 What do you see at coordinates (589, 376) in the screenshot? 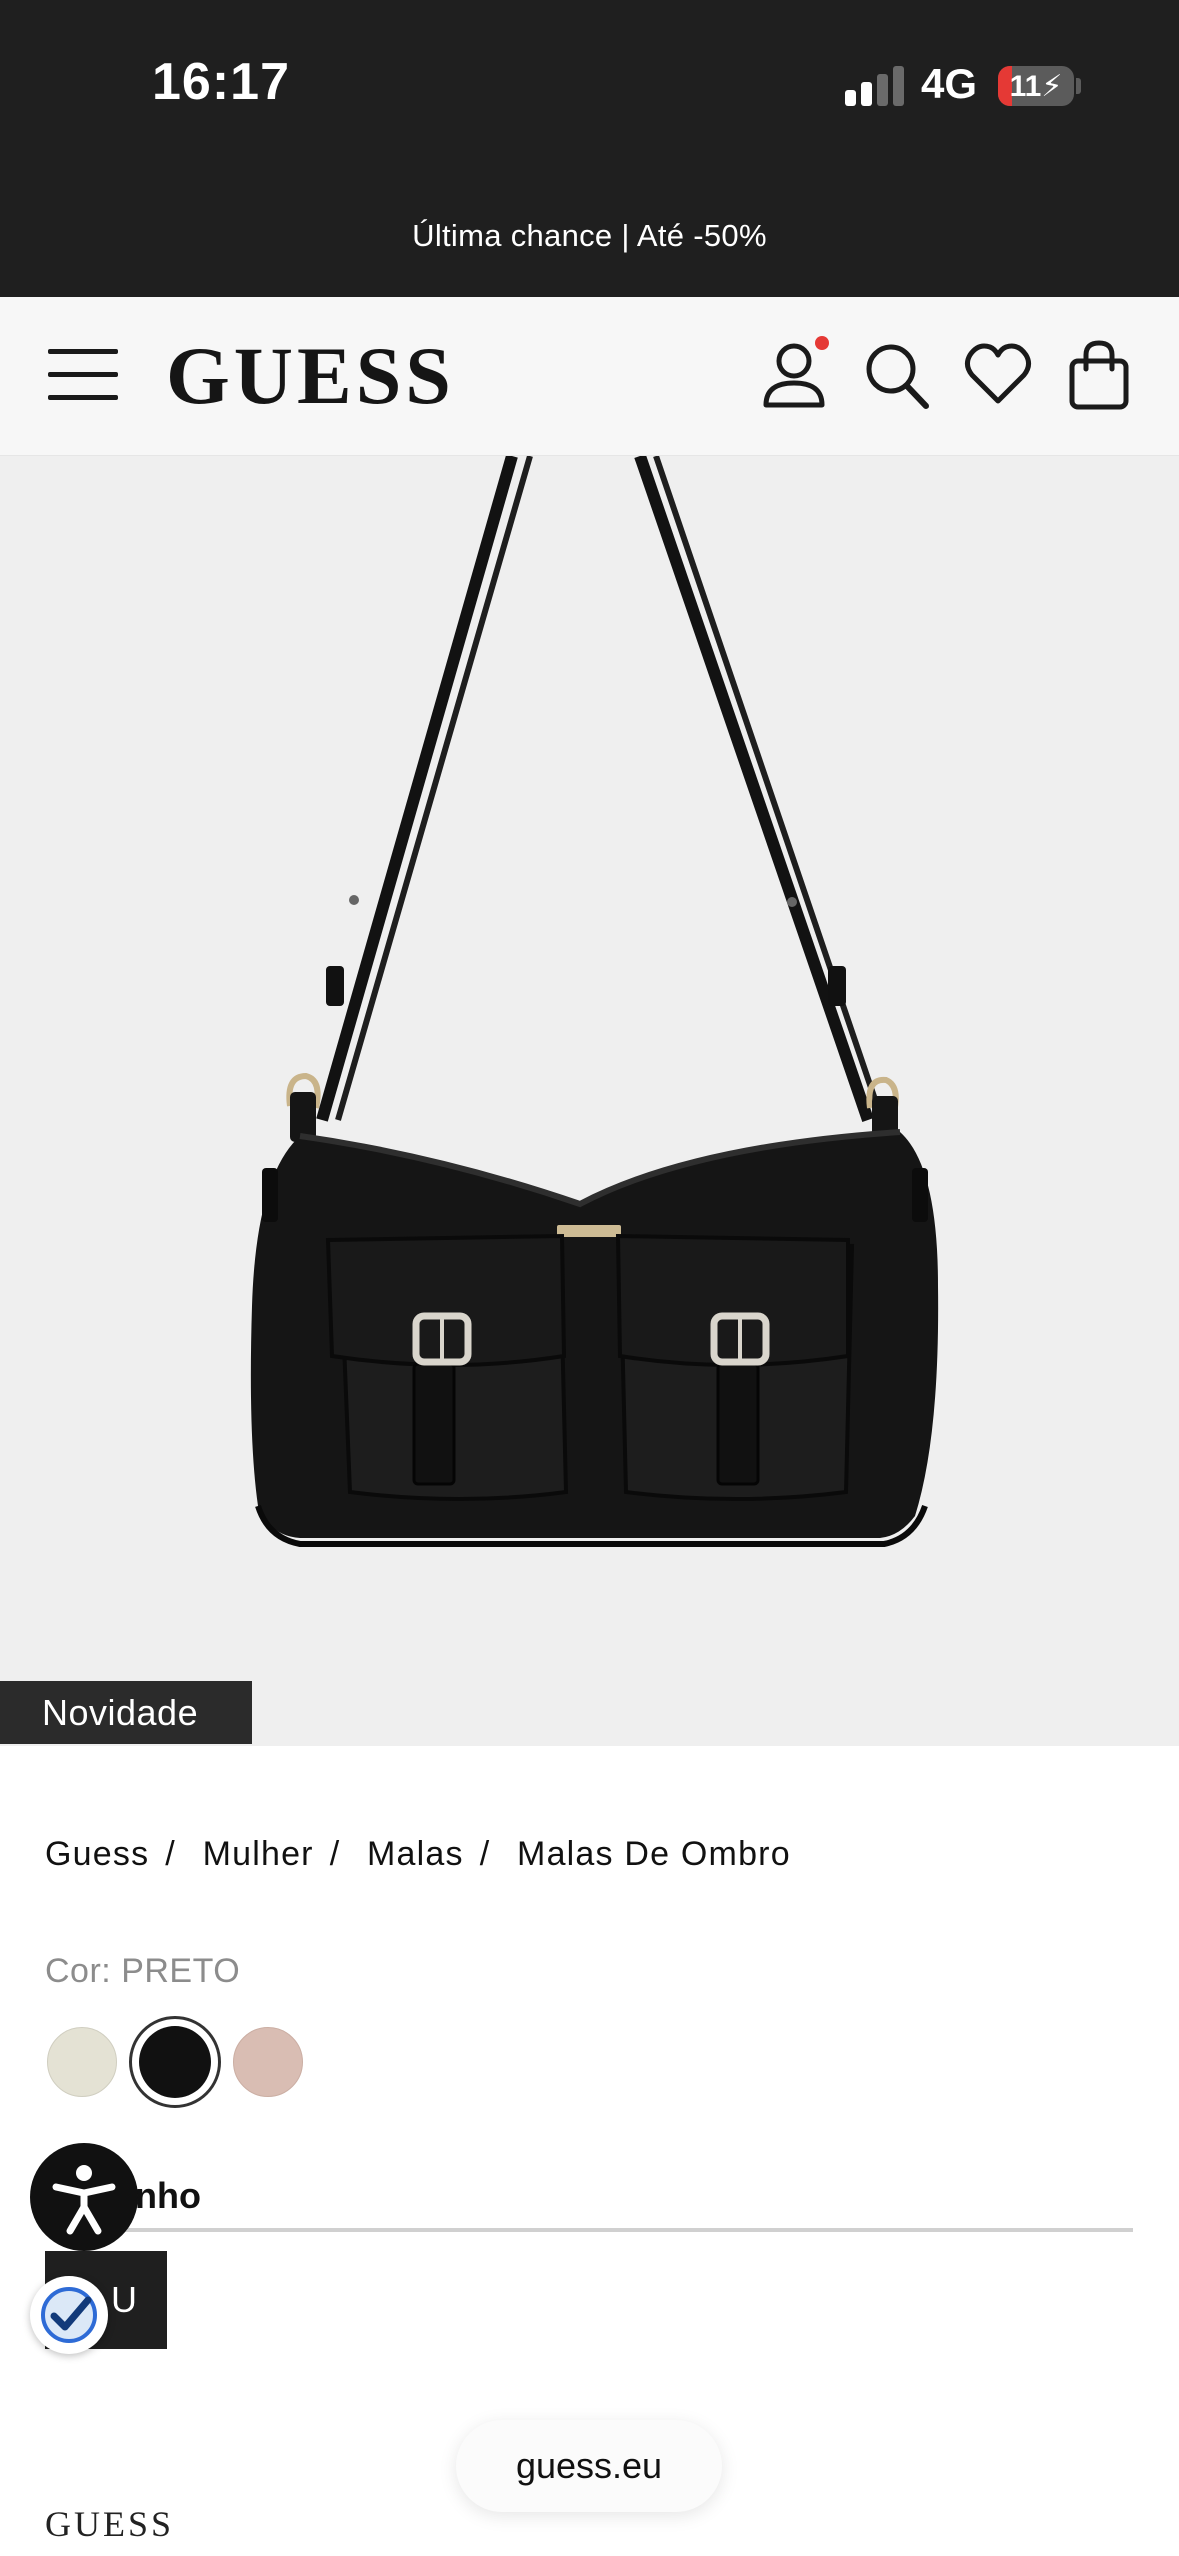
I see `site-header: GUESS` at bounding box center [589, 376].